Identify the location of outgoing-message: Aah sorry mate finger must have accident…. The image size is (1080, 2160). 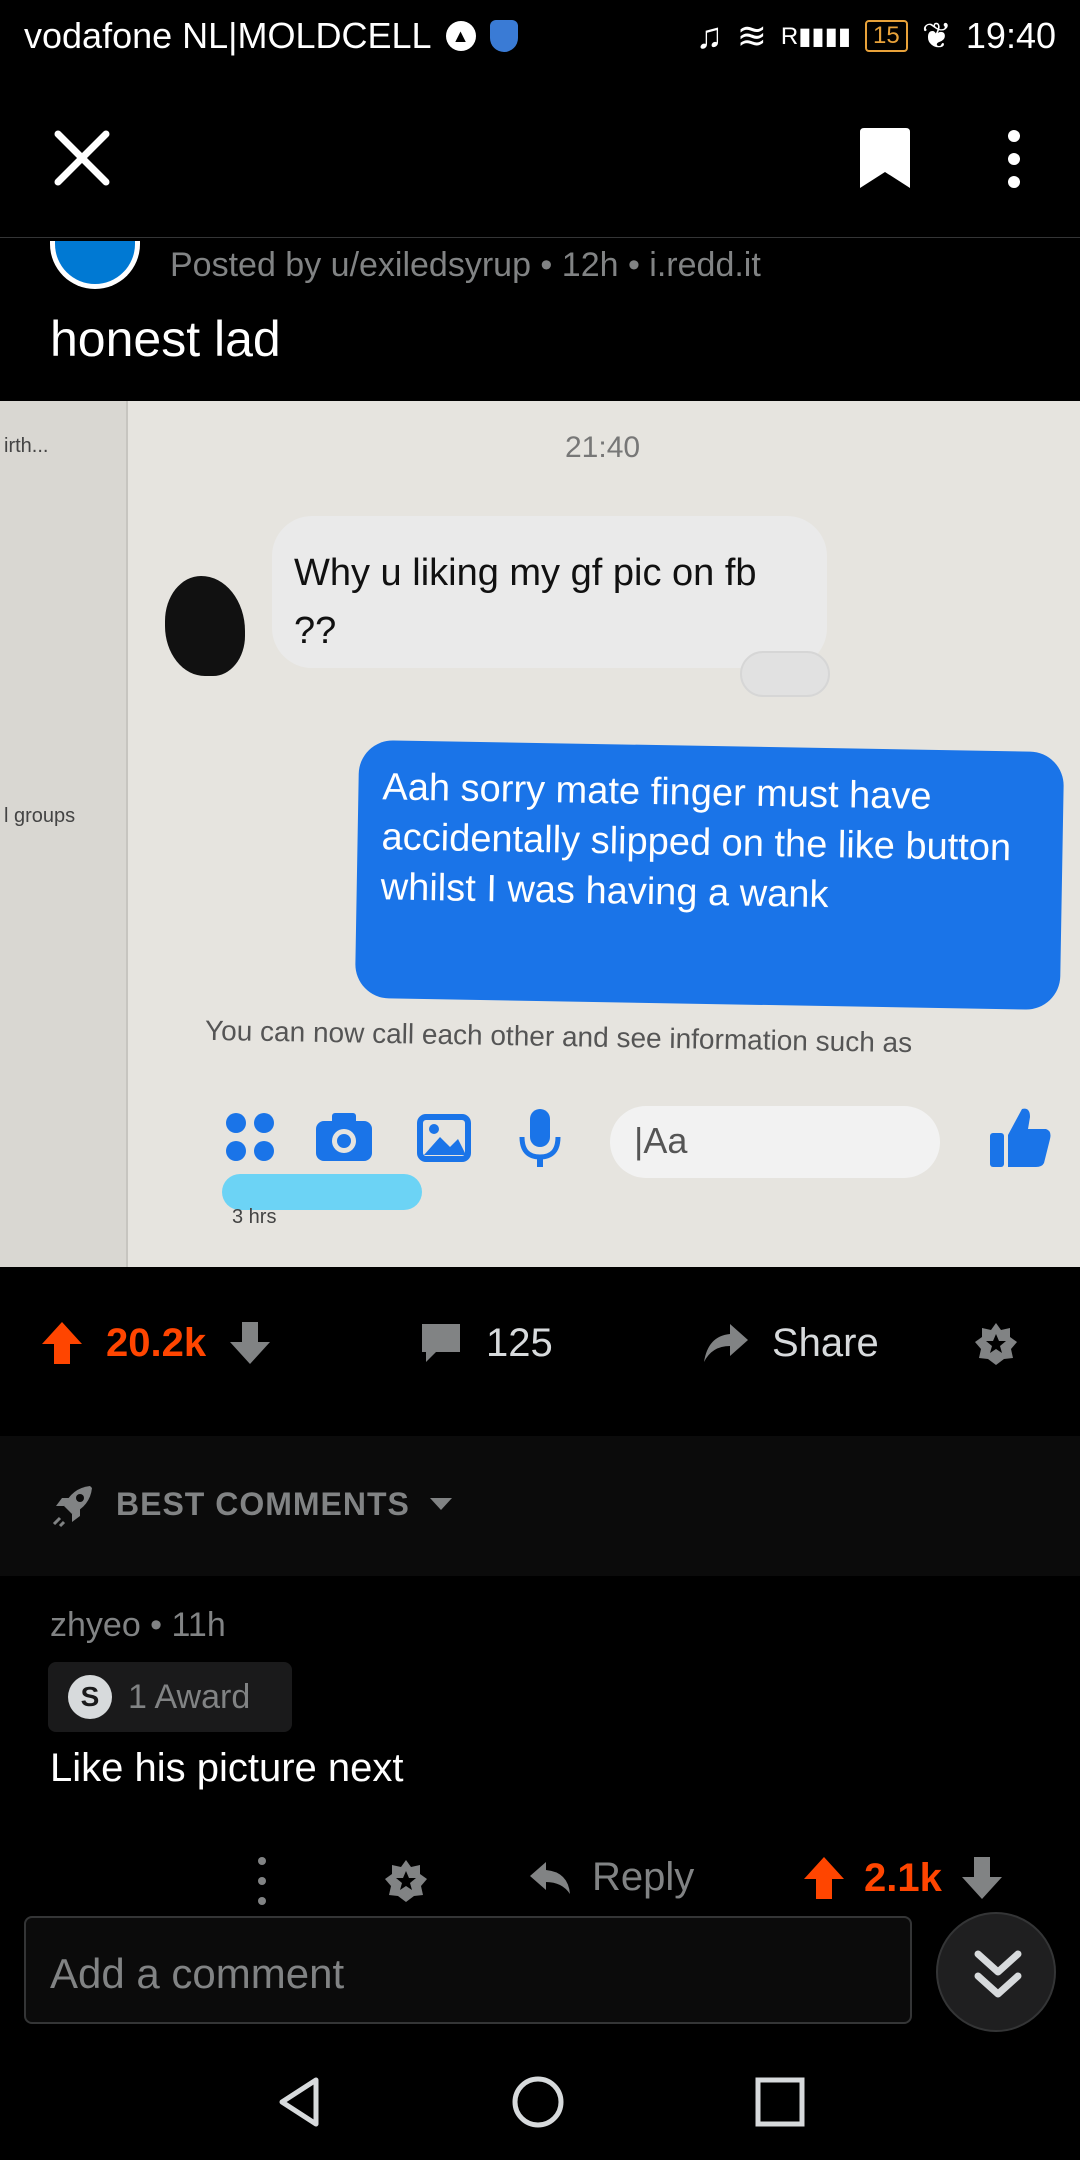
(709, 875).